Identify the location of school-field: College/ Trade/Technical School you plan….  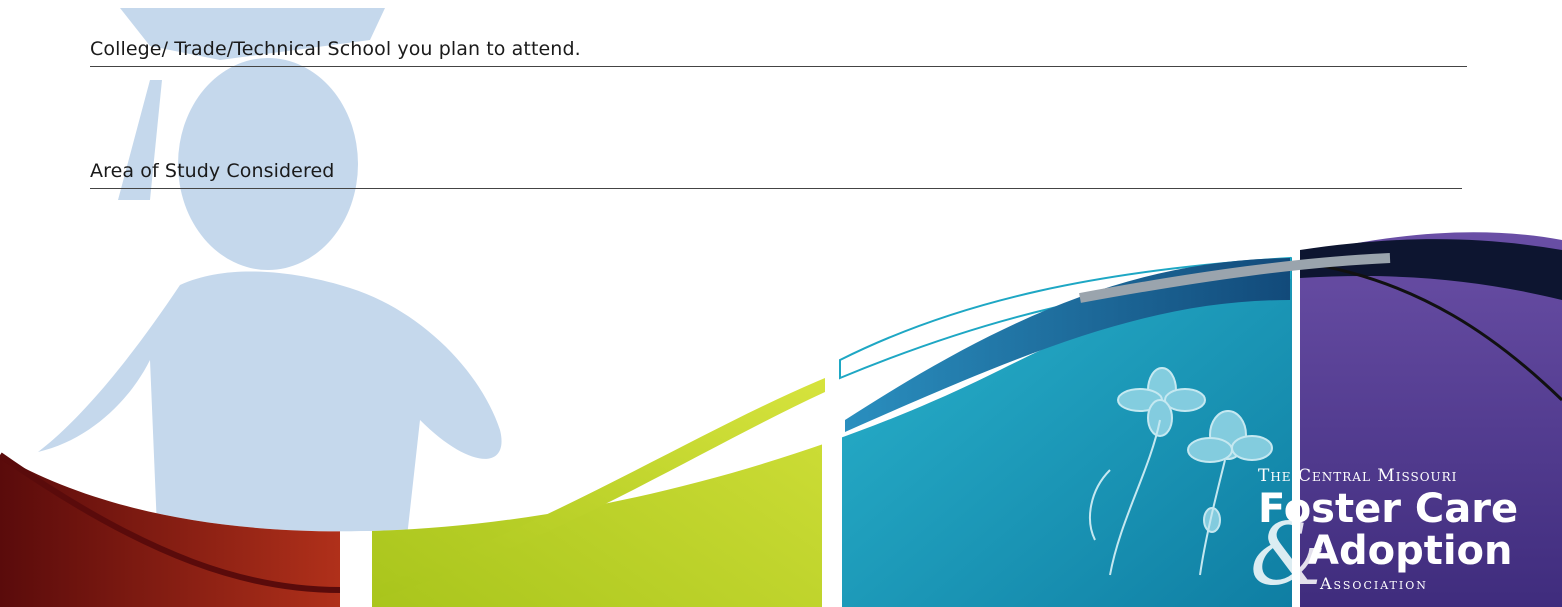
(778, 52).